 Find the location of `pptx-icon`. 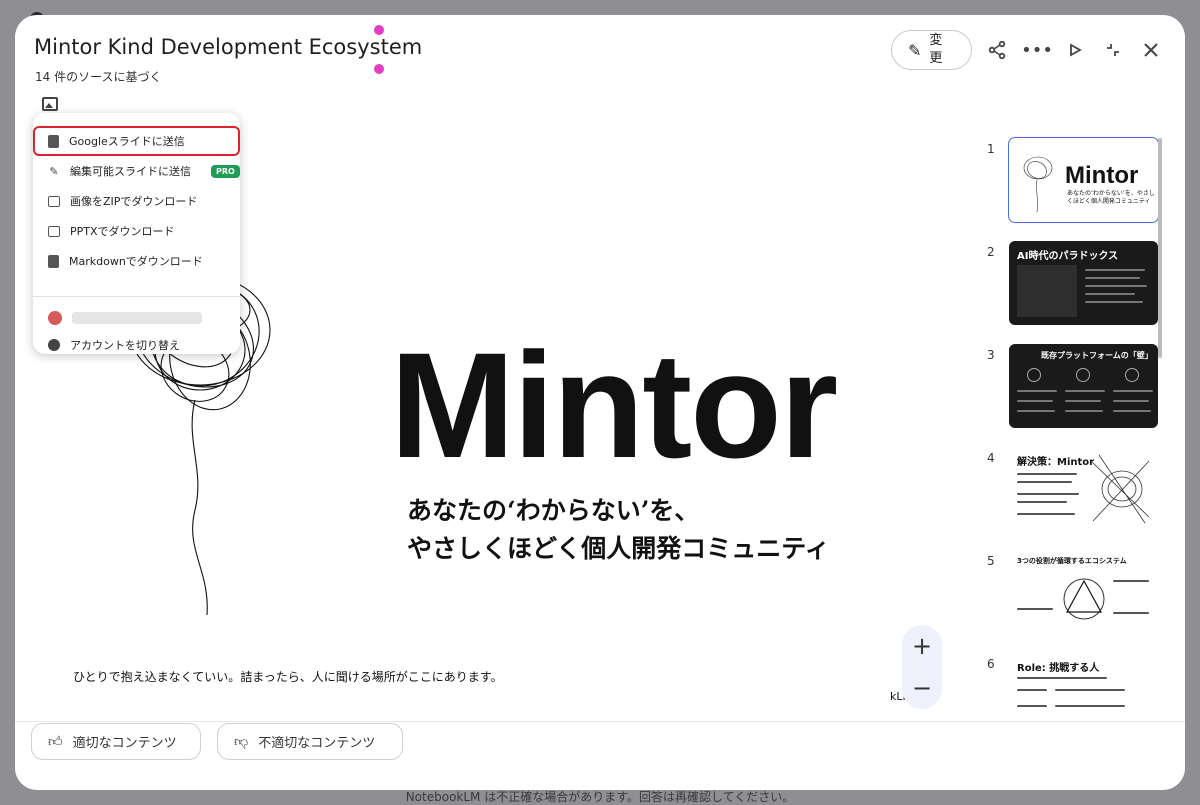

pptx-icon is located at coordinates (54, 231).